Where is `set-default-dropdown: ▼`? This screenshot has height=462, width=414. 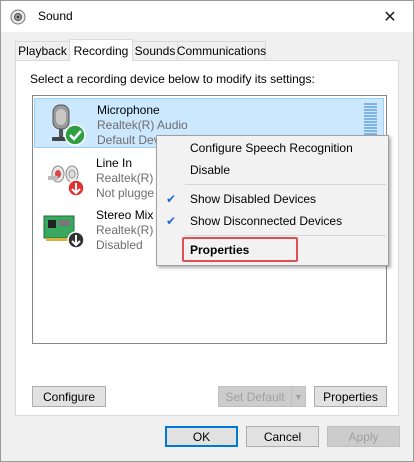 set-default-dropdown: ▼ is located at coordinates (298, 396).